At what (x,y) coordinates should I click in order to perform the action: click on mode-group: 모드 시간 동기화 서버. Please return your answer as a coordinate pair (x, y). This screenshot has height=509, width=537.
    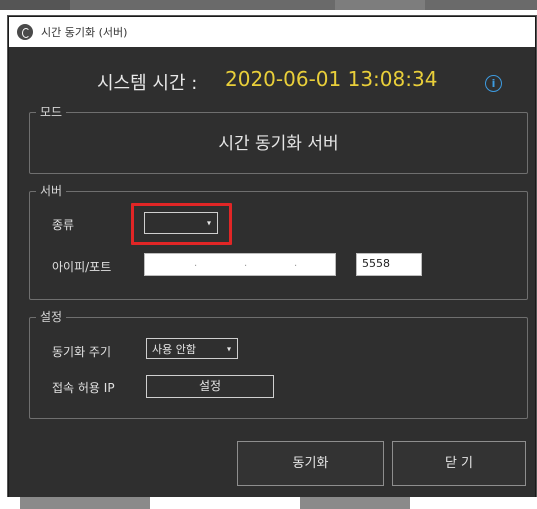
    Looking at the image, I should click on (278, 139).